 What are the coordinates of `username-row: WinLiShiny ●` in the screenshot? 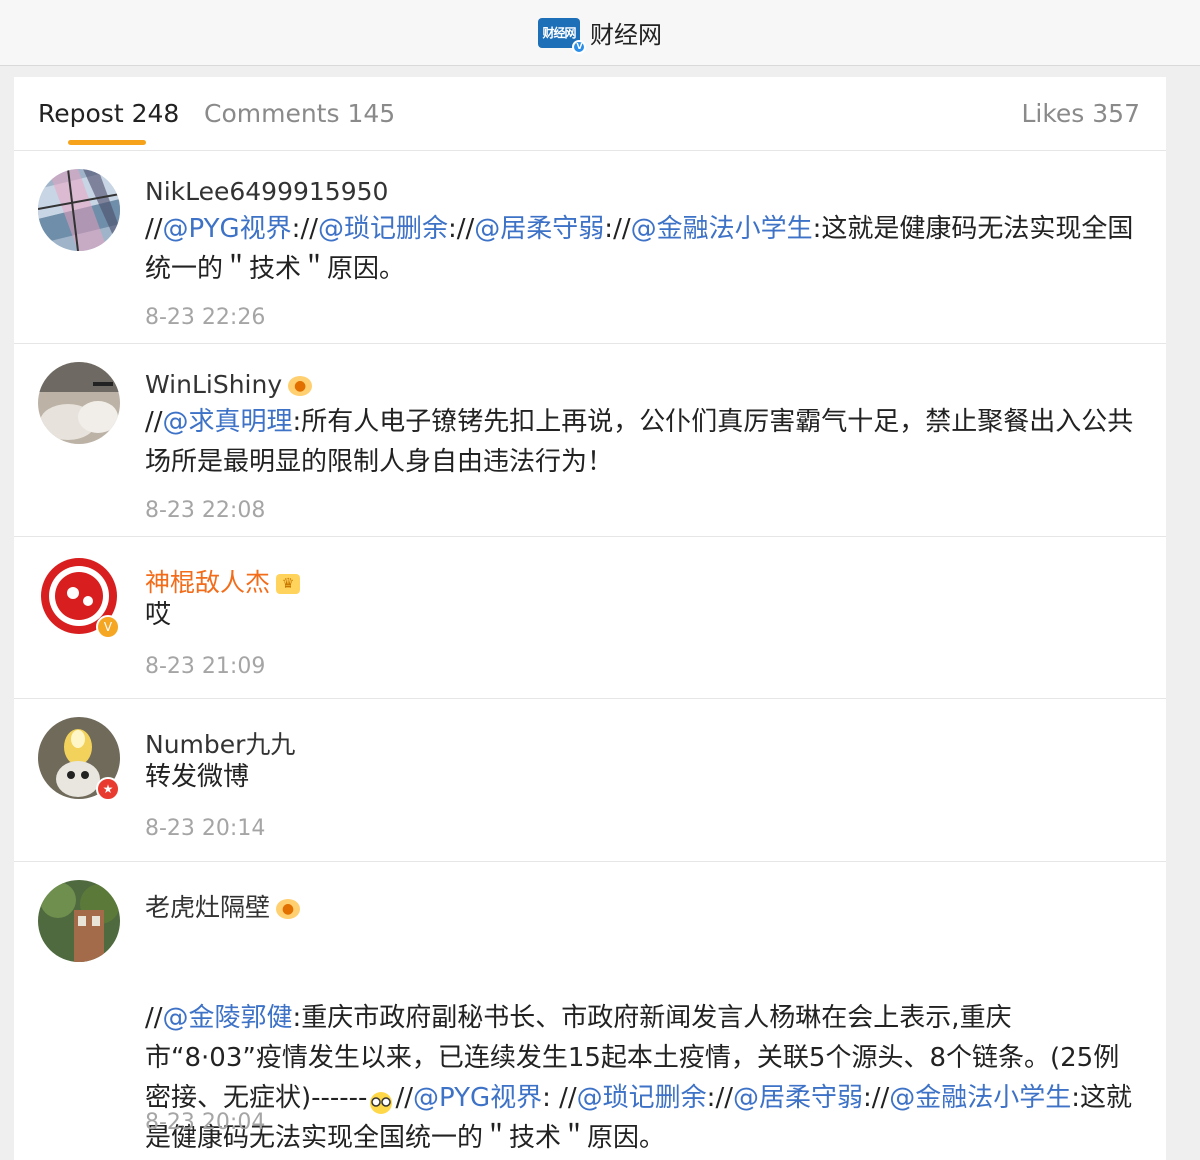 It's located at (229, 384).